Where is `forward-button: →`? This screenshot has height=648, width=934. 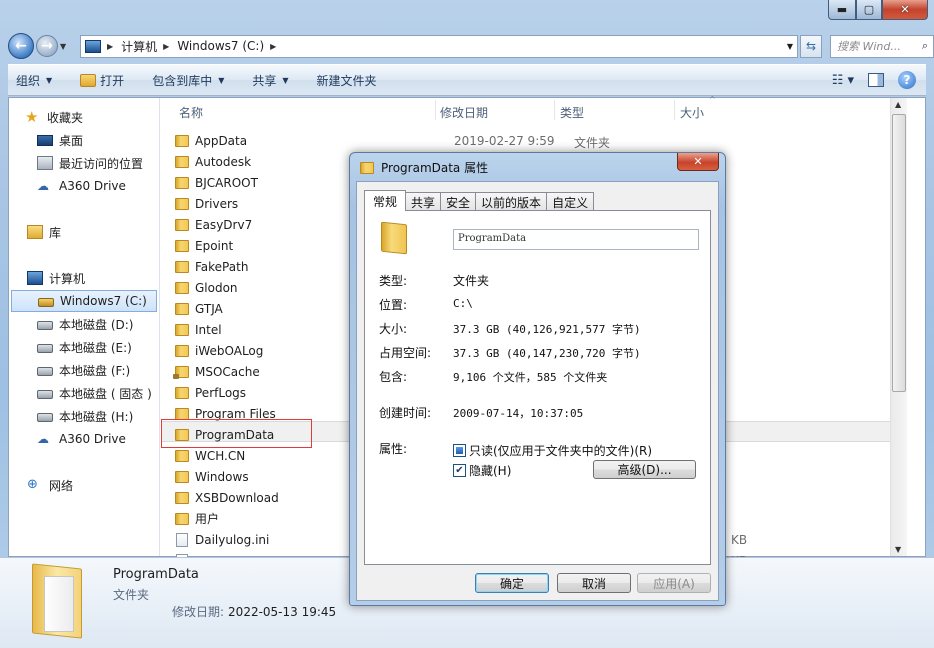
forward-button: → is located at coordinates (47, 46).